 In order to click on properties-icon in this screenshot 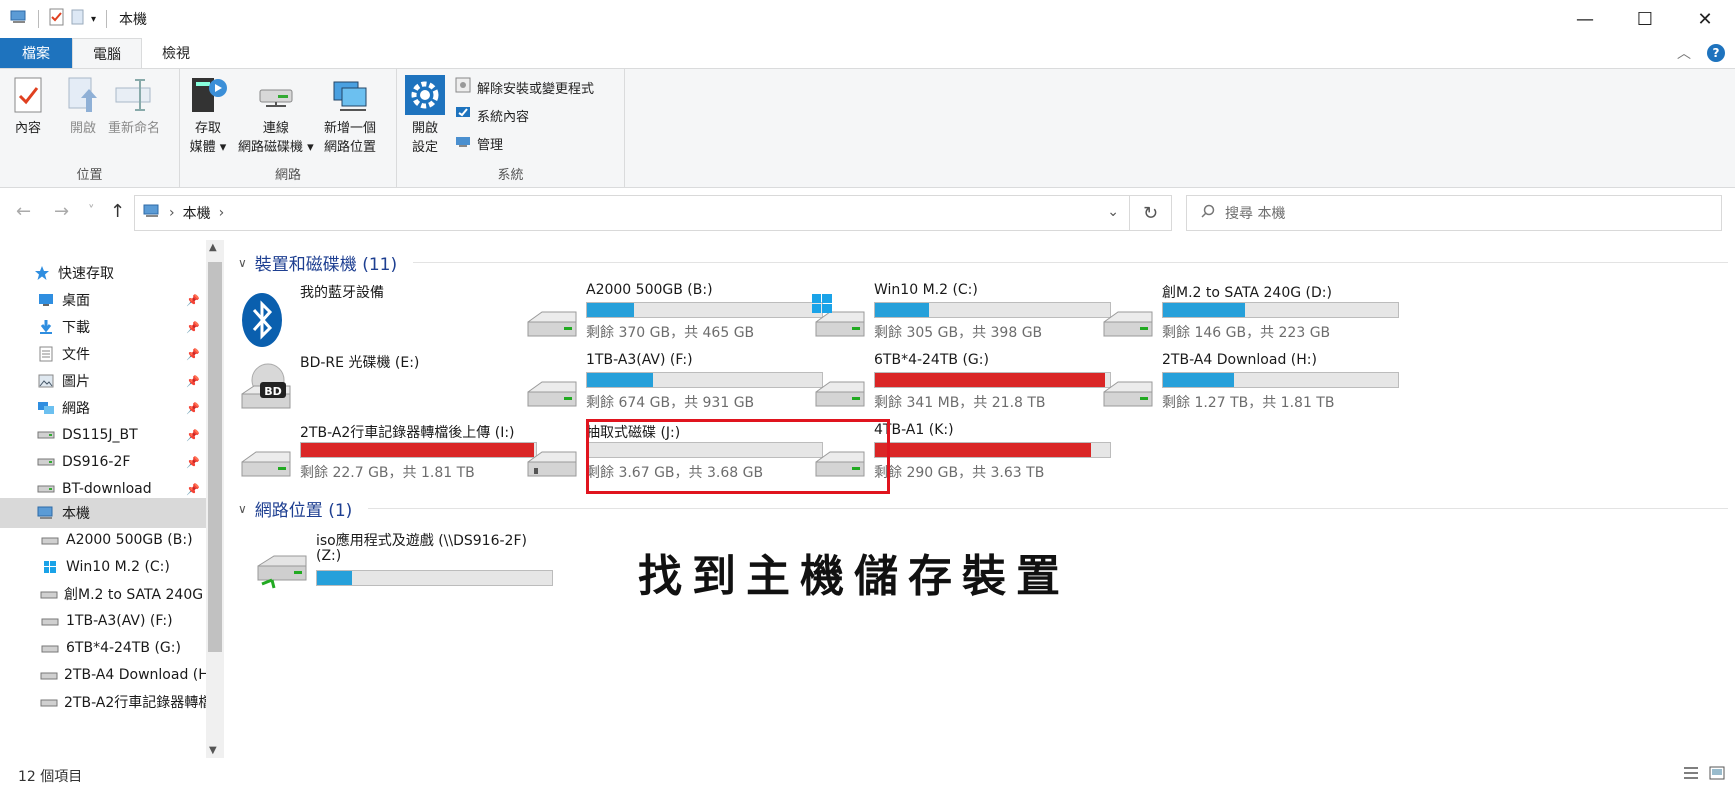, I will do `click(57, 19)`.